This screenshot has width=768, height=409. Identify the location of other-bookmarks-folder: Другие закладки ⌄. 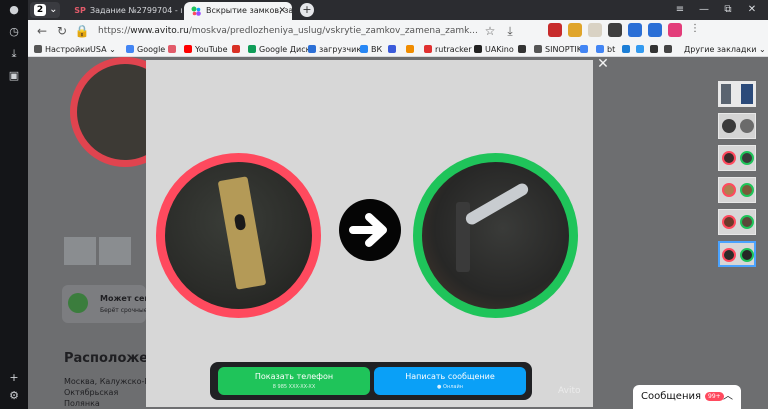
(725, 49).